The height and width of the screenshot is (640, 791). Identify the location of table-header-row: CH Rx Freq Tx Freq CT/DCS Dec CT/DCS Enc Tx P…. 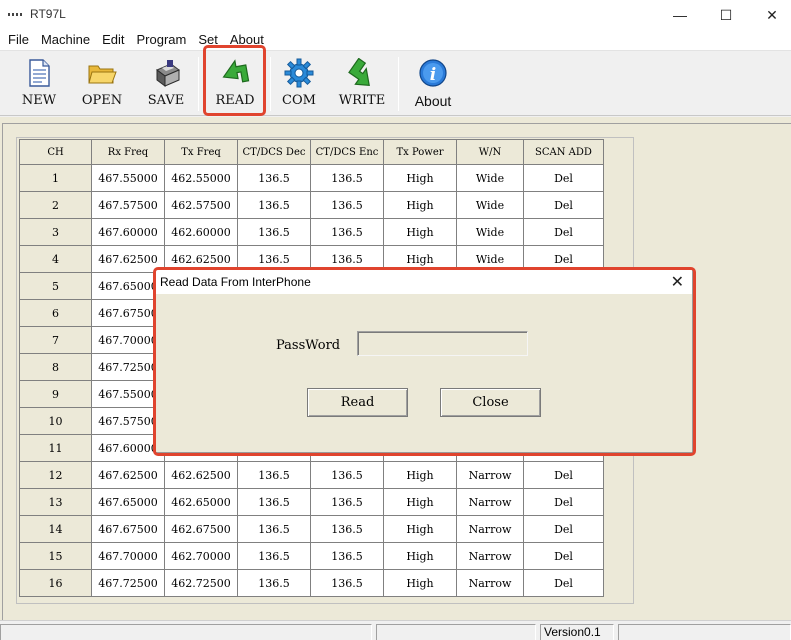
(311, 152).